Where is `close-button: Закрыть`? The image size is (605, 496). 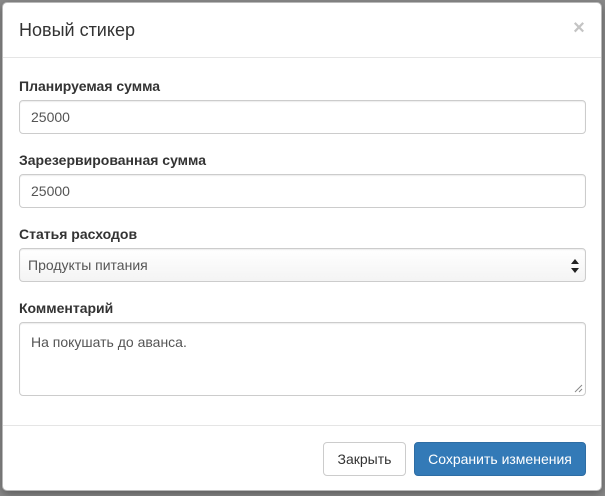 close-button: Закрыть is located at coordinates (364, 459).